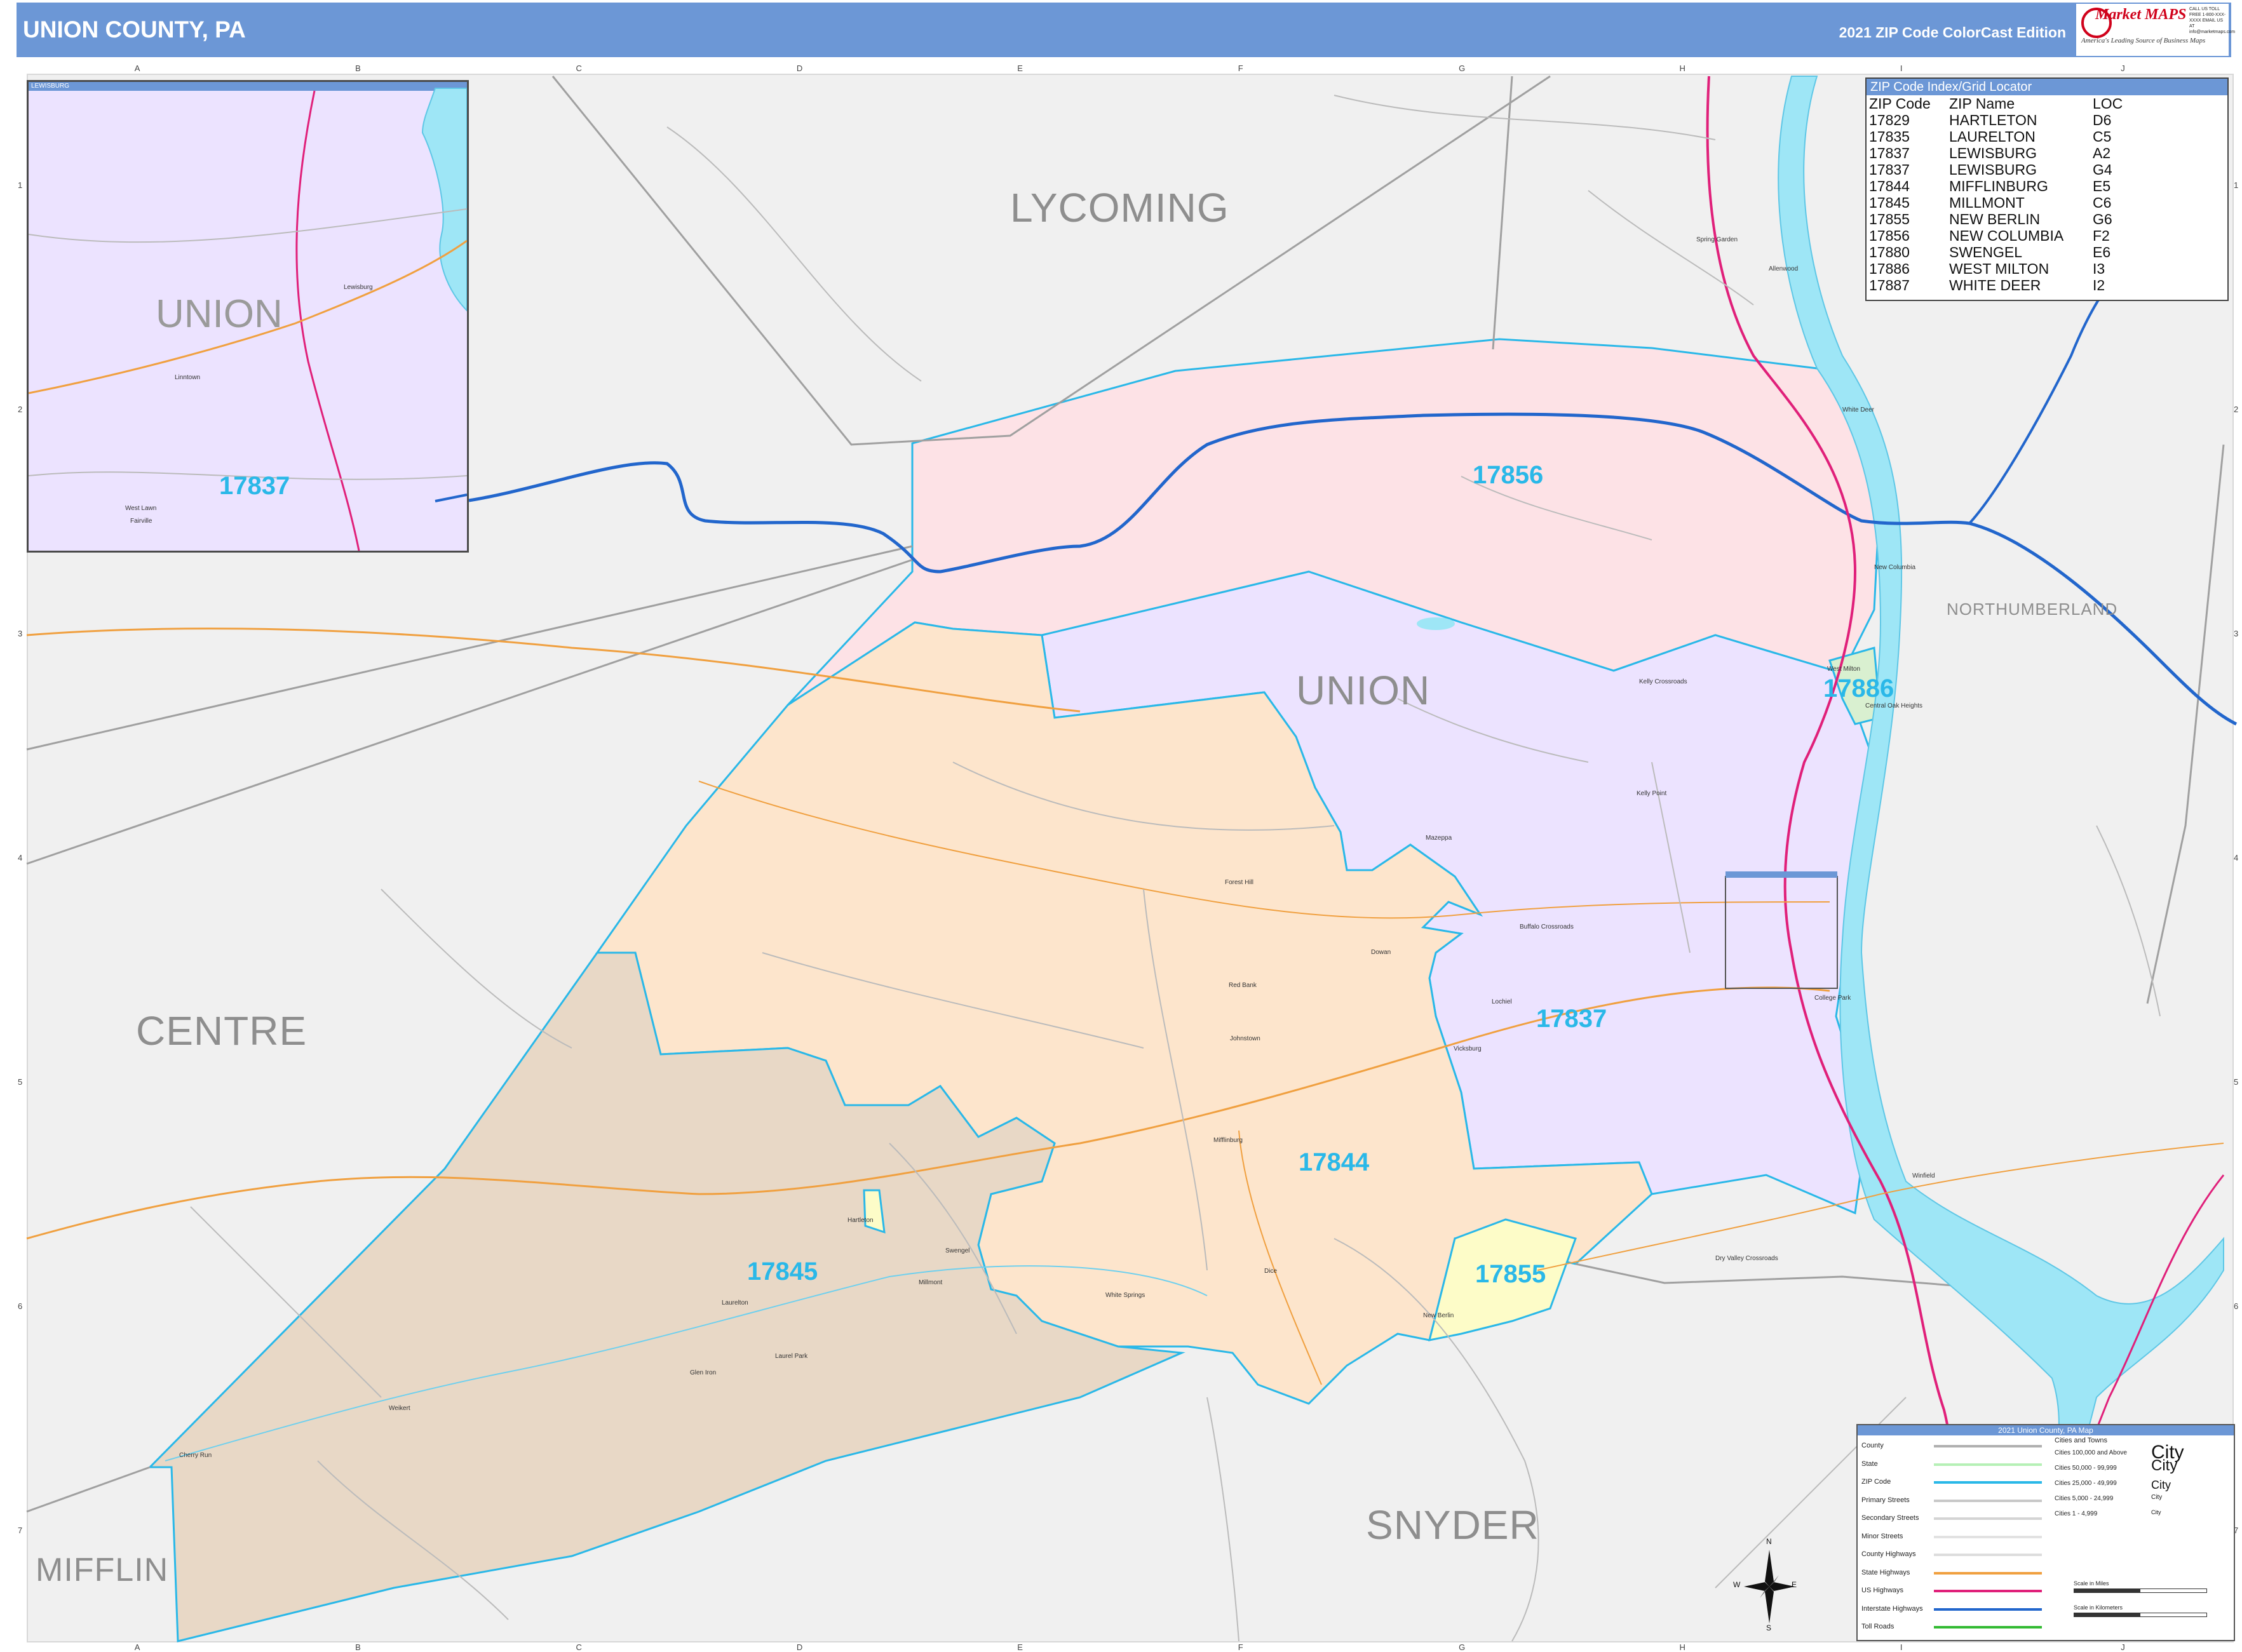 The image size is (2242, 1652). Describe the element at coordinates (20, 1306) in the screenshot. I see `grid-row-left-6: 6` at that location.